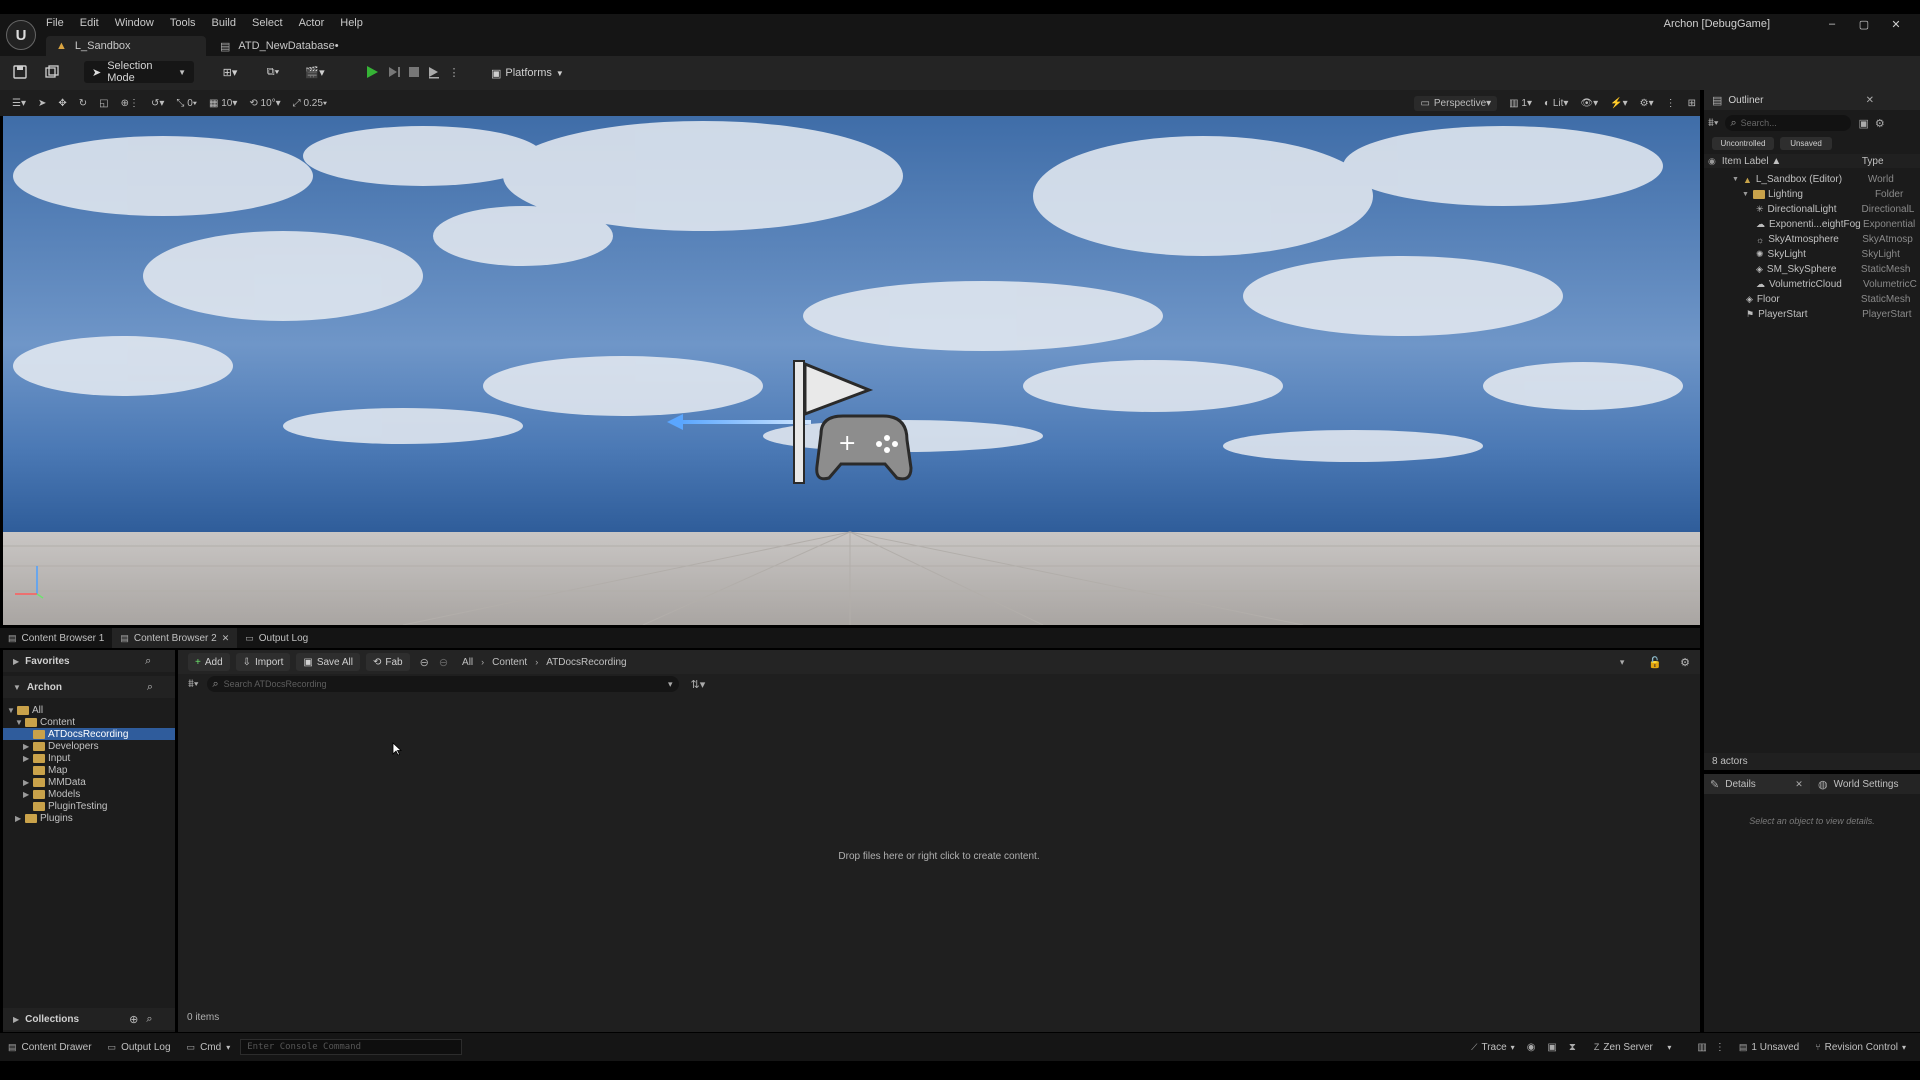 The height and width of the screenshot is (1080, 1920). I want to click on viewport-options-icon: ☰▾, so click(19, 103).